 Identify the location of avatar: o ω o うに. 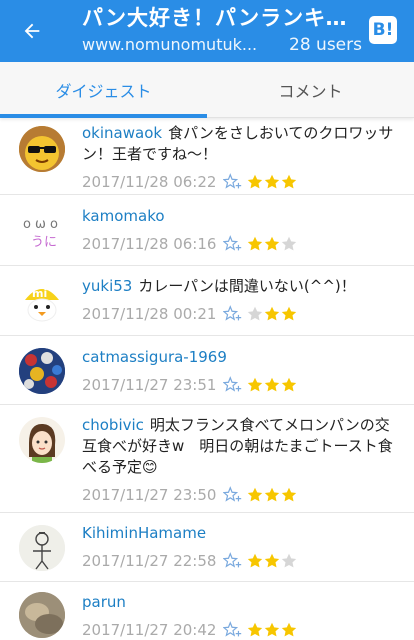
(42, 231).